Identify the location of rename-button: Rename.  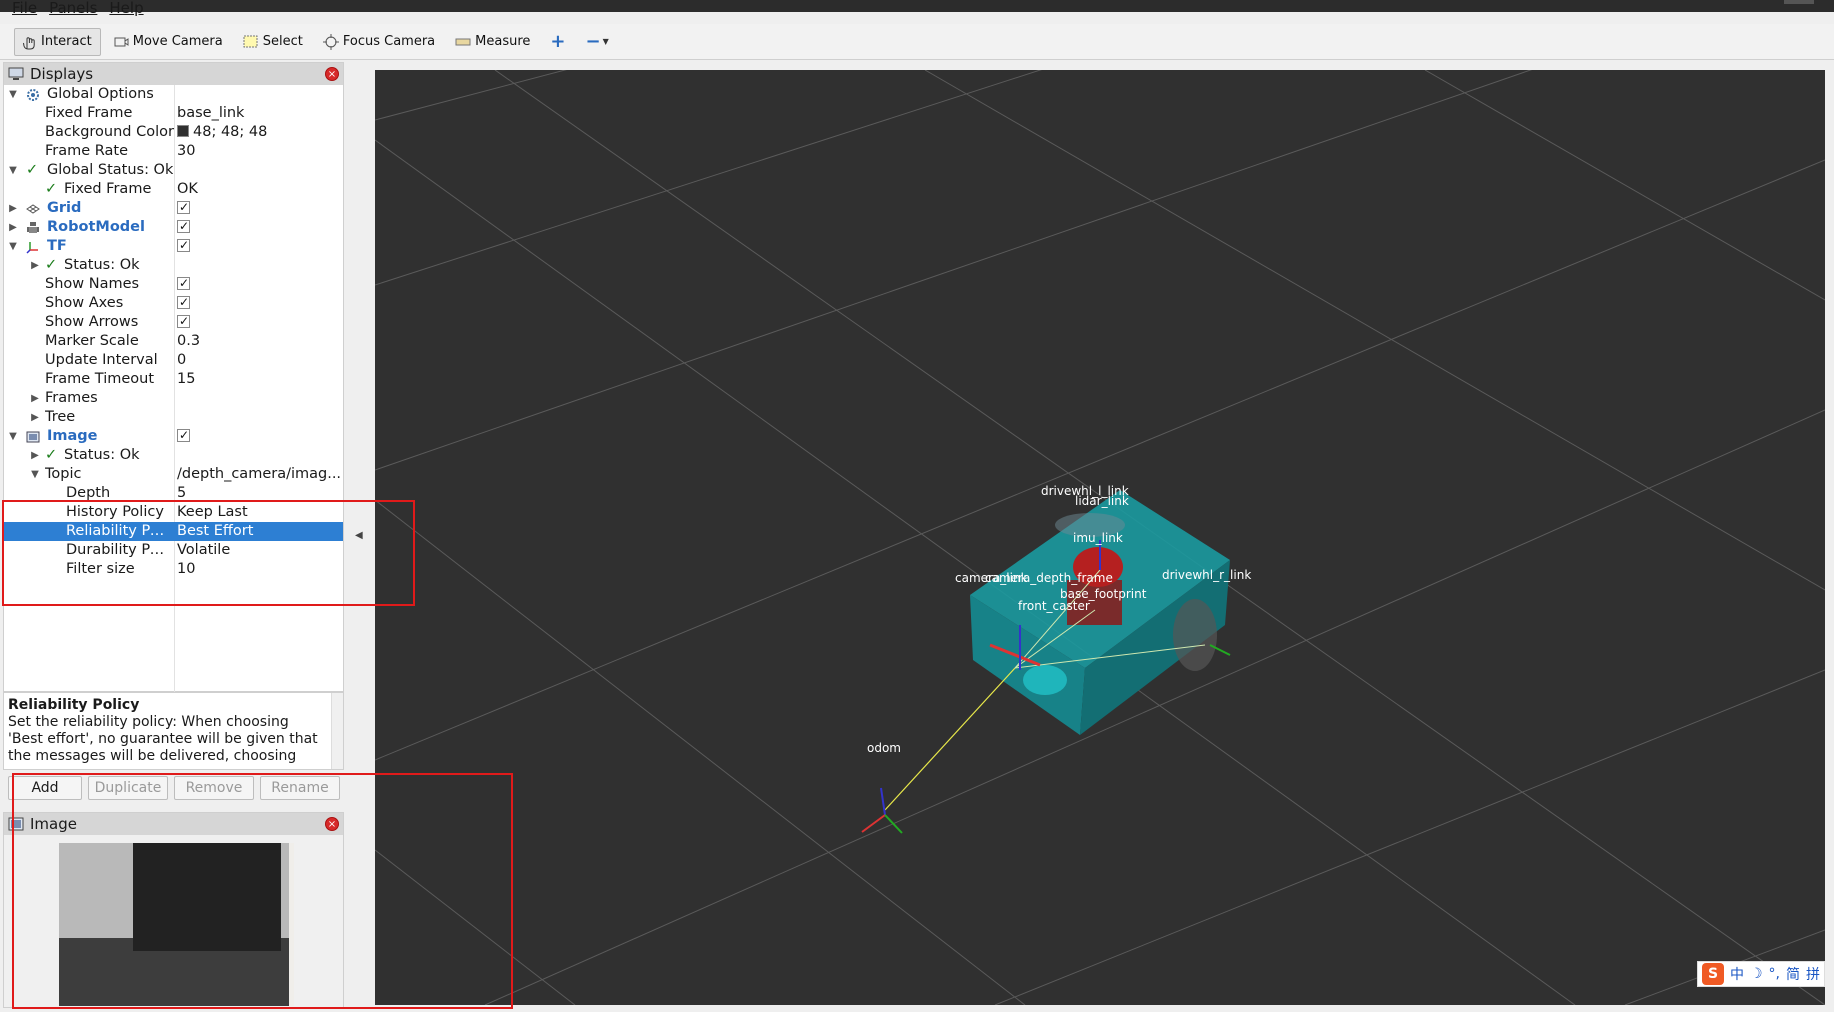
(300, 788).